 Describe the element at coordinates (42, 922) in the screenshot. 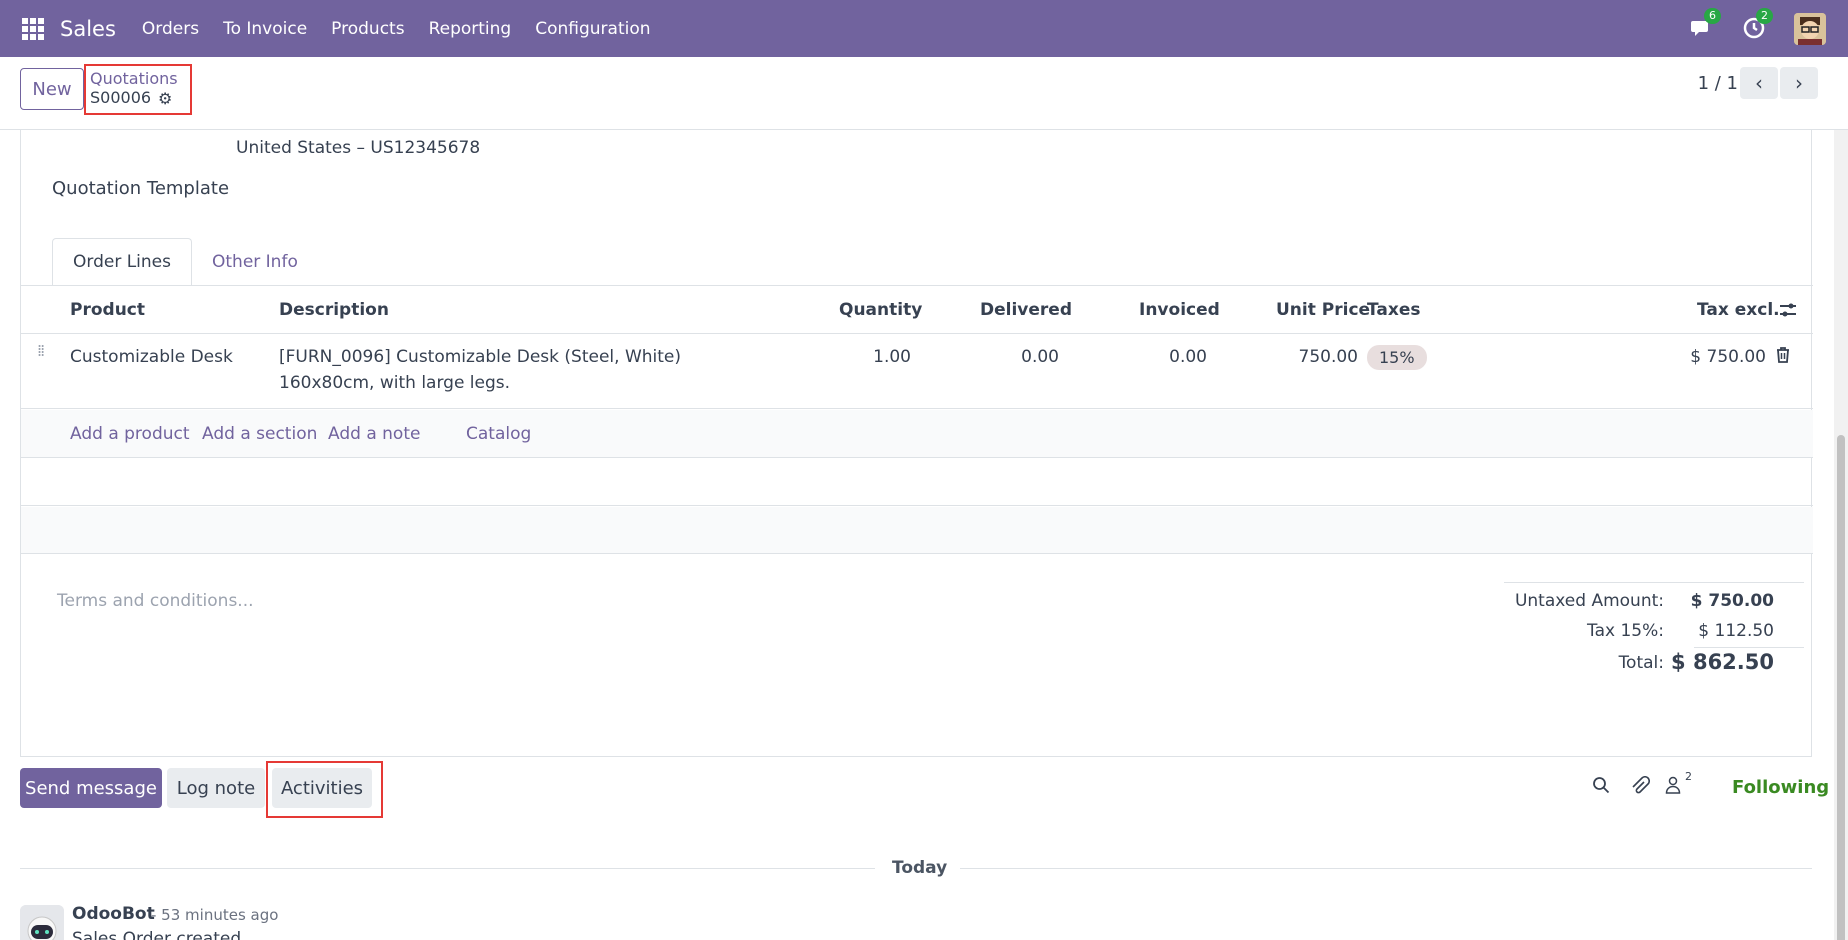

I see `odoobot-avatar` at that location.